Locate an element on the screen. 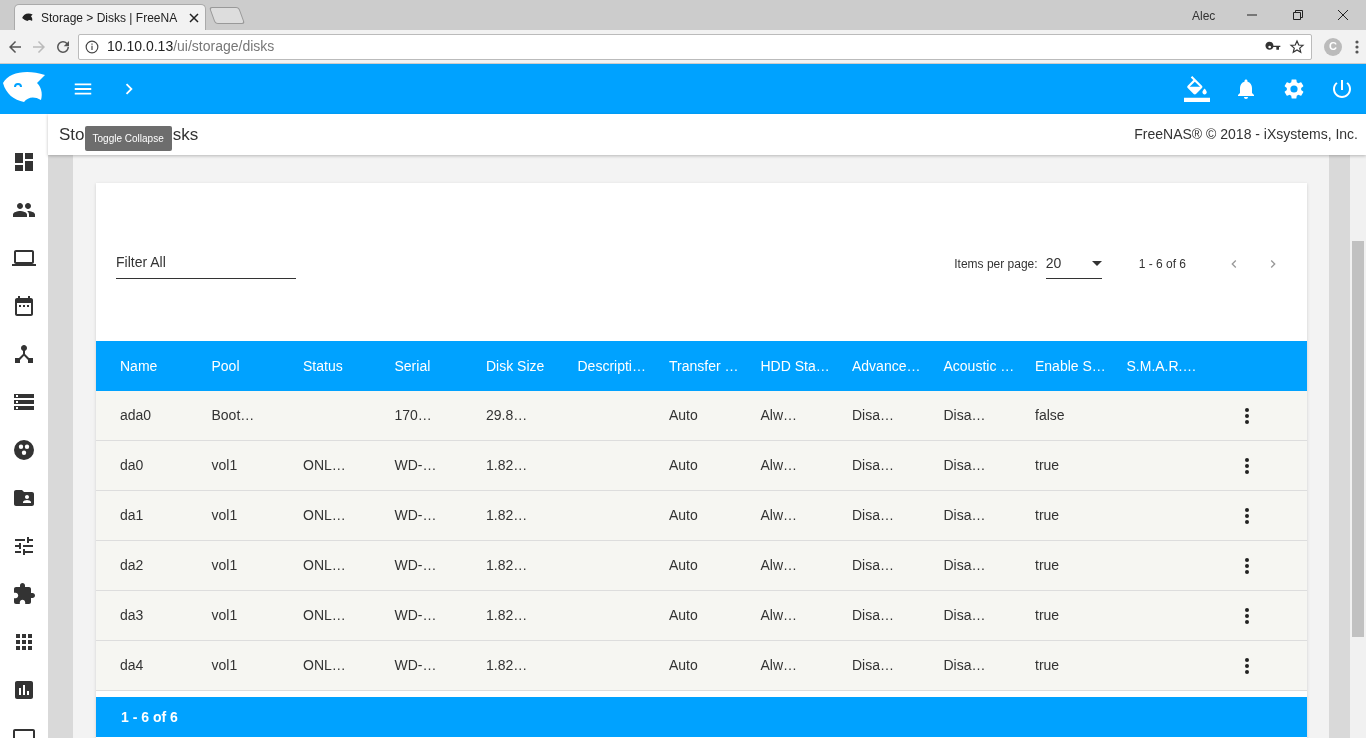 Image resolution: width=1366 pixels, height=738 pixels. breadcrumb: sks is located at coordinates (185, 134).